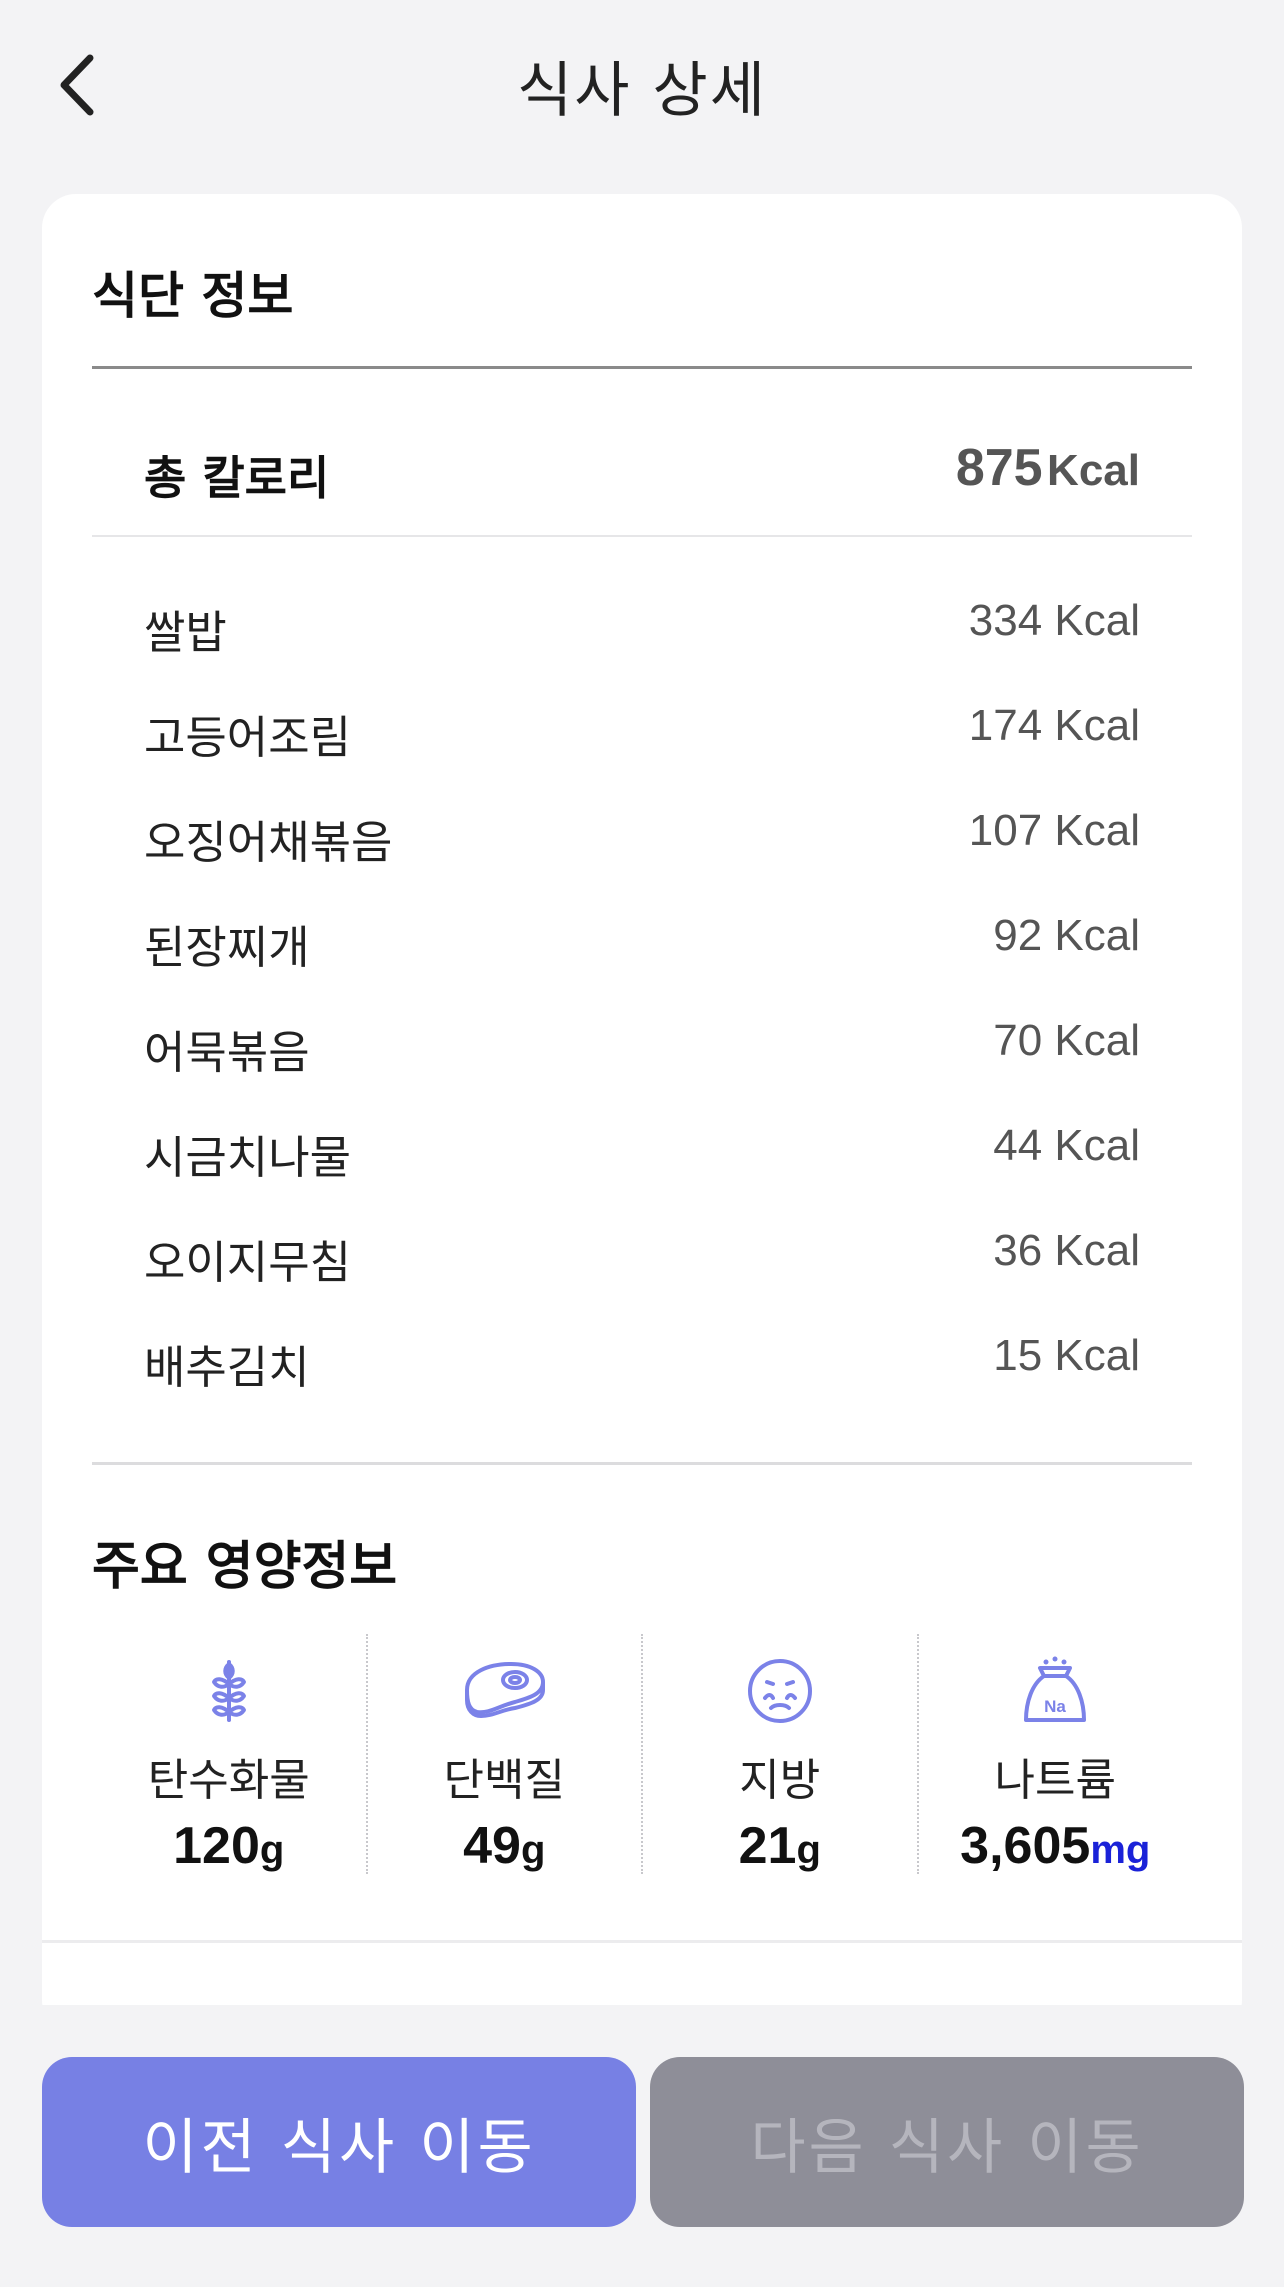  I want to click on total-calorie-value: 875 Kcal, so click(1048, 468).